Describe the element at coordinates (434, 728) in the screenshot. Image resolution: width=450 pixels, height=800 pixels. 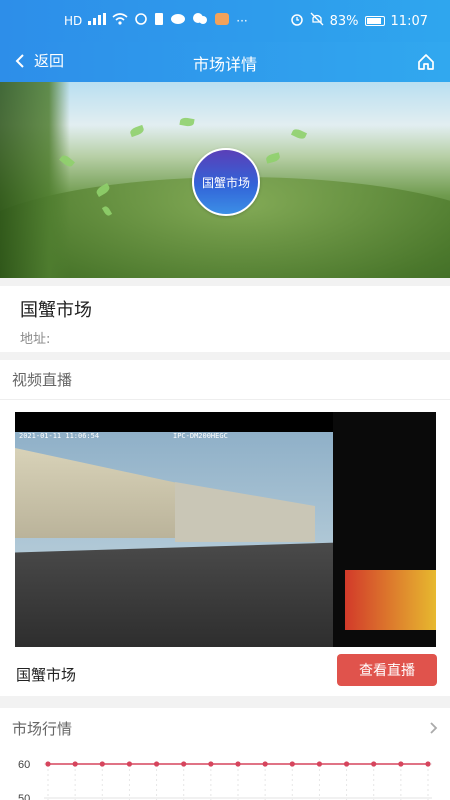
I see `chevron-right-icon` at that location.